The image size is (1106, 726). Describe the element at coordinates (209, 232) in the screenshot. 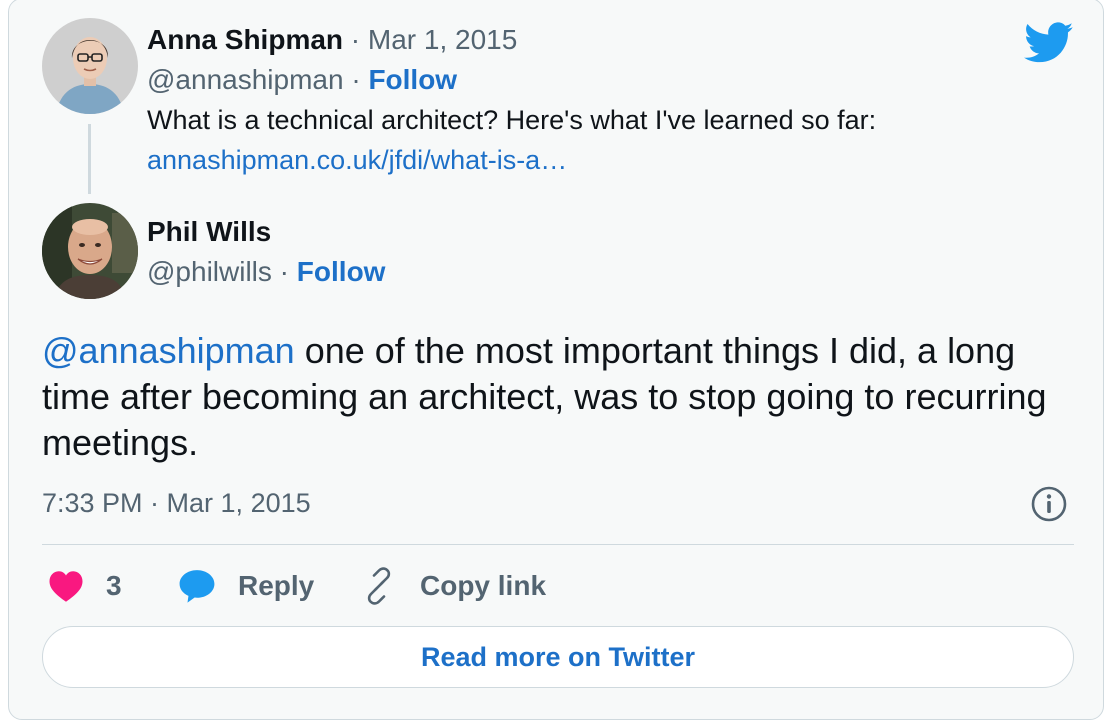

I see `author-name: Phil Wills` at that location.